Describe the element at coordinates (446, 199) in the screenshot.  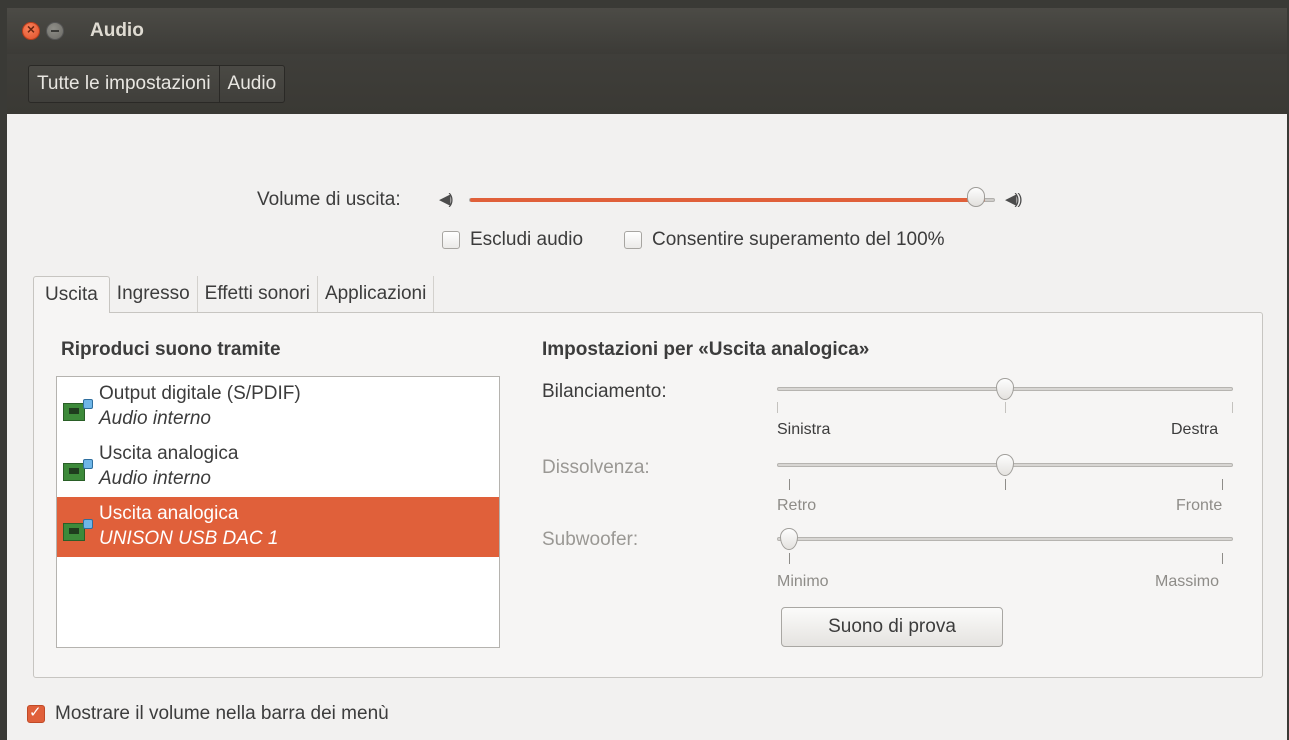
I see `speaker-low-icon: ◀)` at that location.